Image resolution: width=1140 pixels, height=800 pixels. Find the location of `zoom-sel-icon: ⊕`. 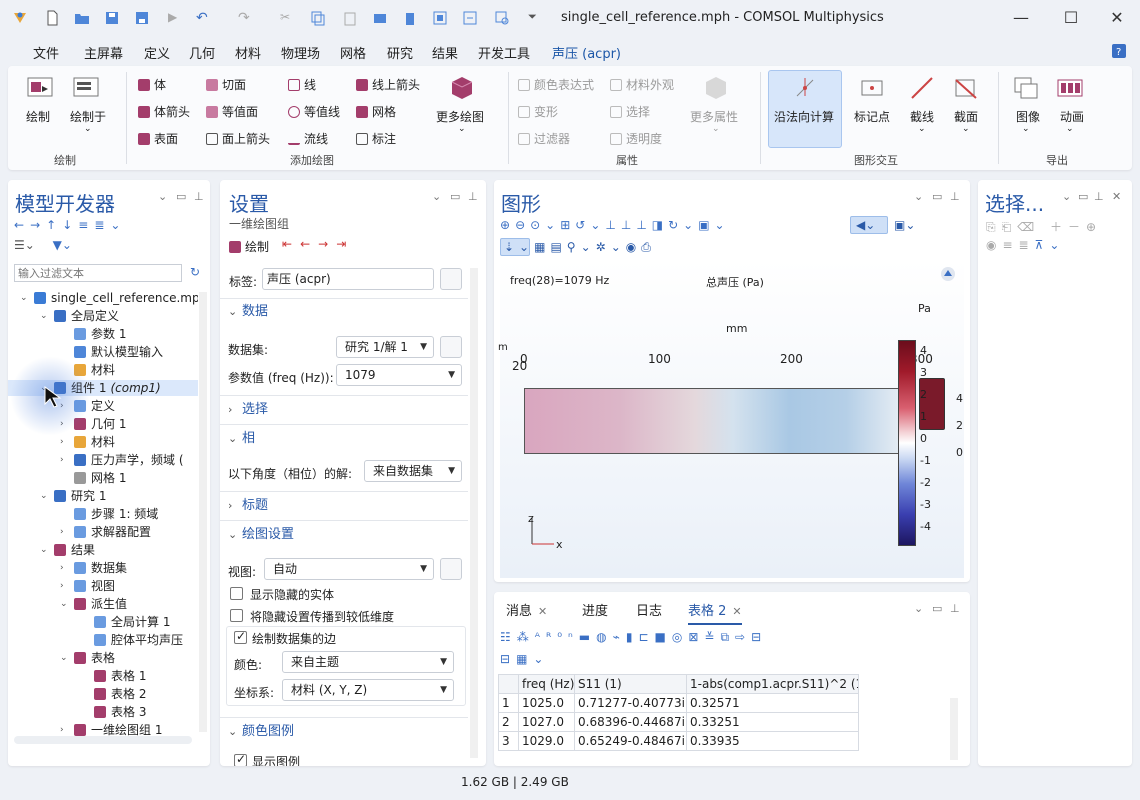

zoom-sel-icon: ⊕ is located at coordinates (1094, 227).